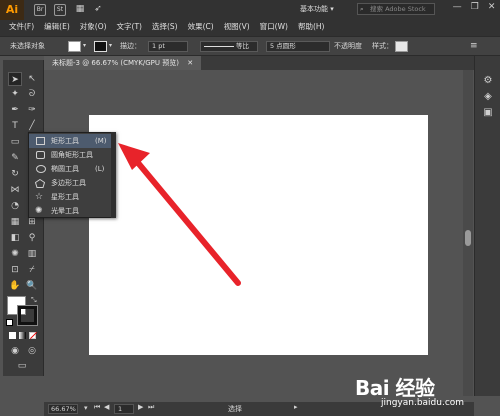  I want to click on arrow-head, so click(134, 156).